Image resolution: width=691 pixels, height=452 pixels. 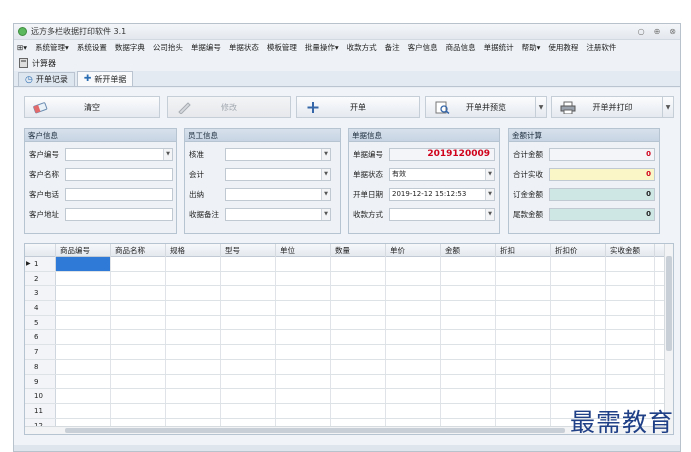 I want to click on approver-select: ▼, so click(x=278, y=154).